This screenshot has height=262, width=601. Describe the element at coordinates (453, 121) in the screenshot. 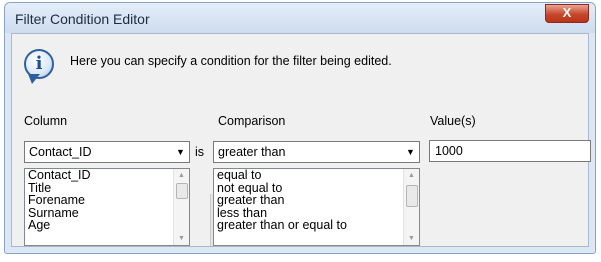

I see `values-label: Value(s)` at that location.